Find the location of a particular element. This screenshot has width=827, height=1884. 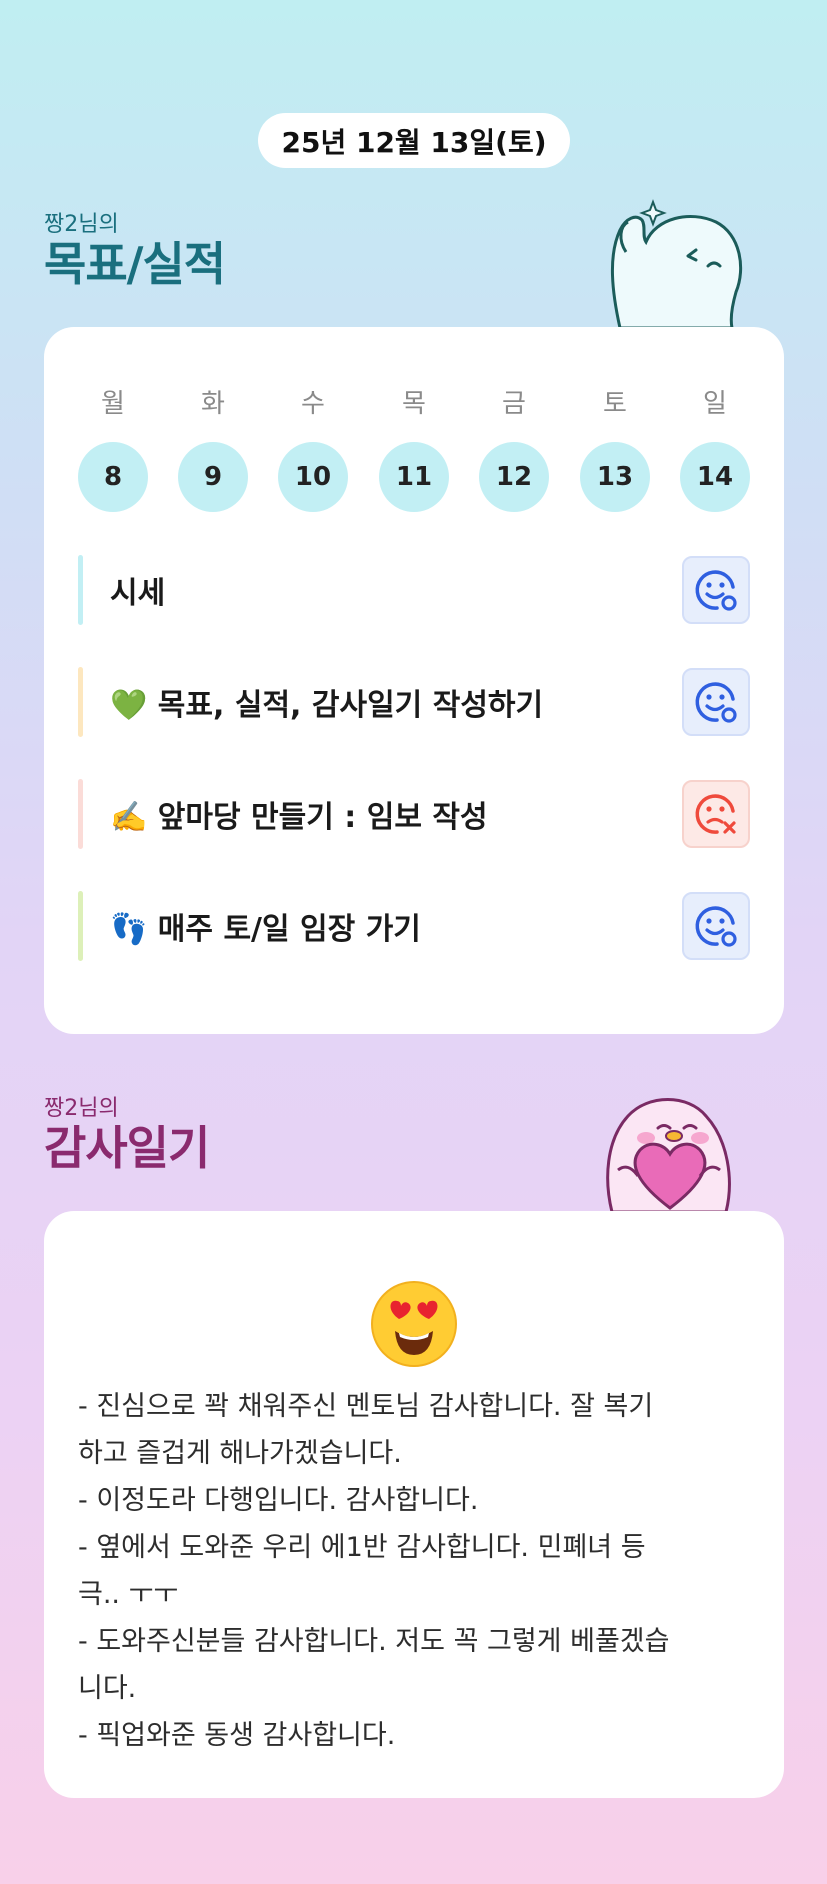

sad-x-icon is located at coordinates (715, 814).